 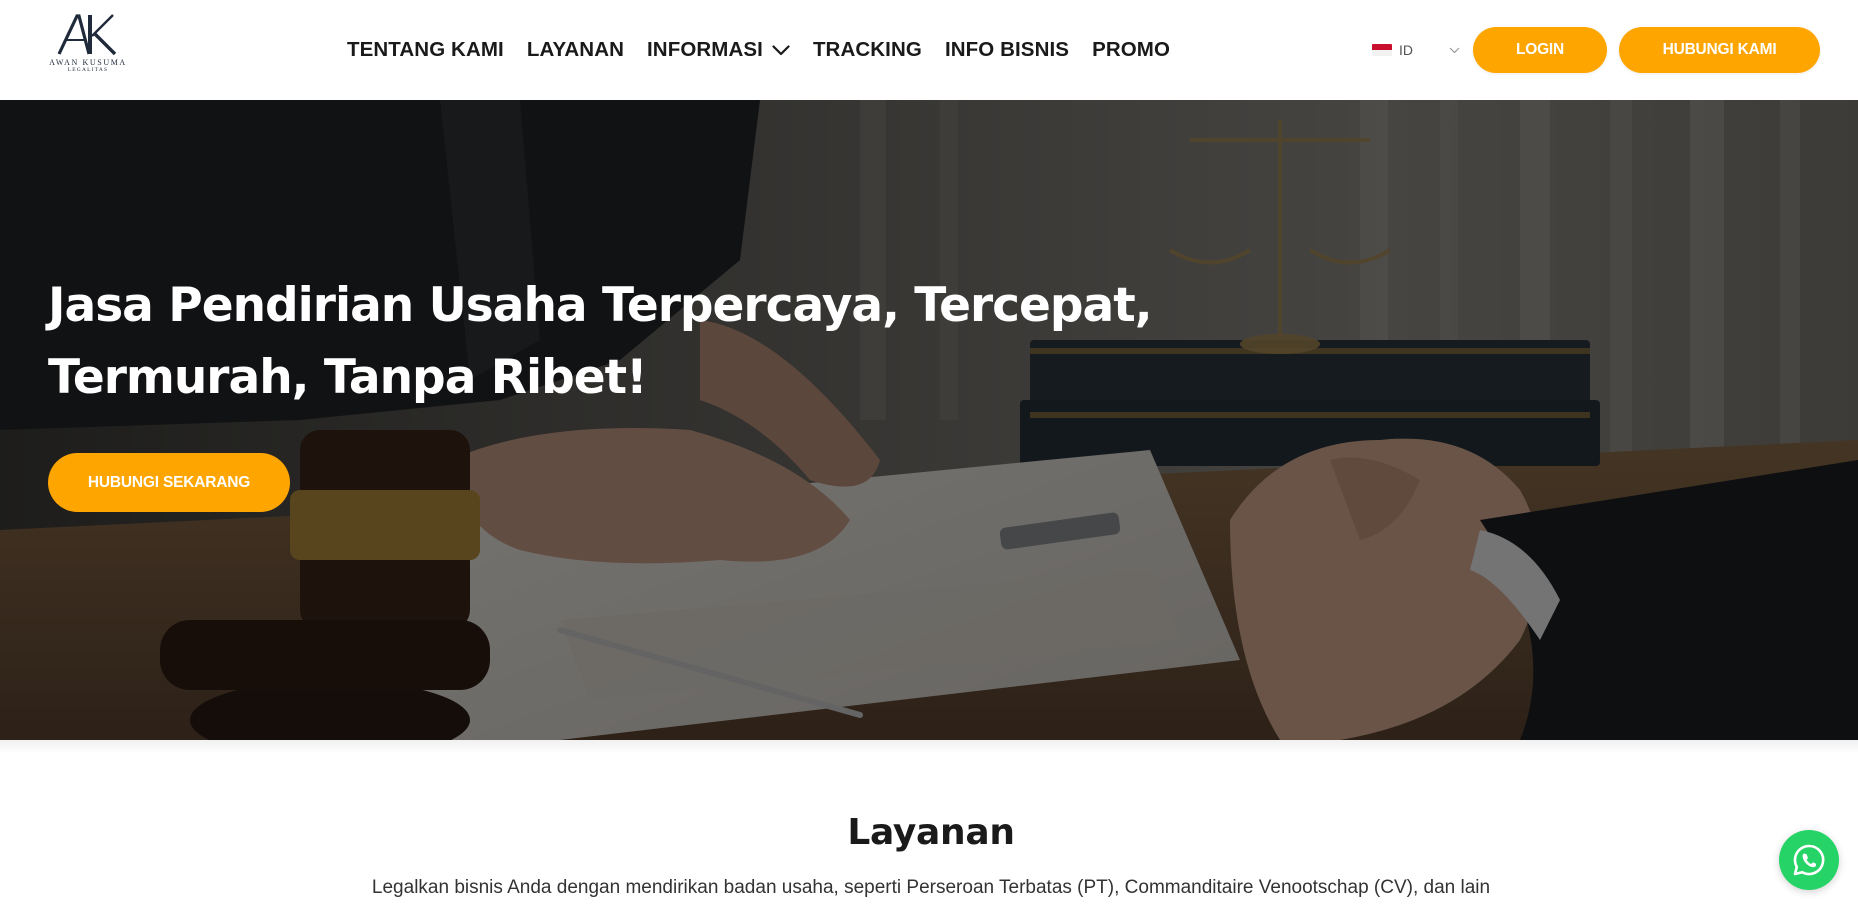 I want to click on nav-item-label: INFO BISNIS, so click(x=1007, y=49).